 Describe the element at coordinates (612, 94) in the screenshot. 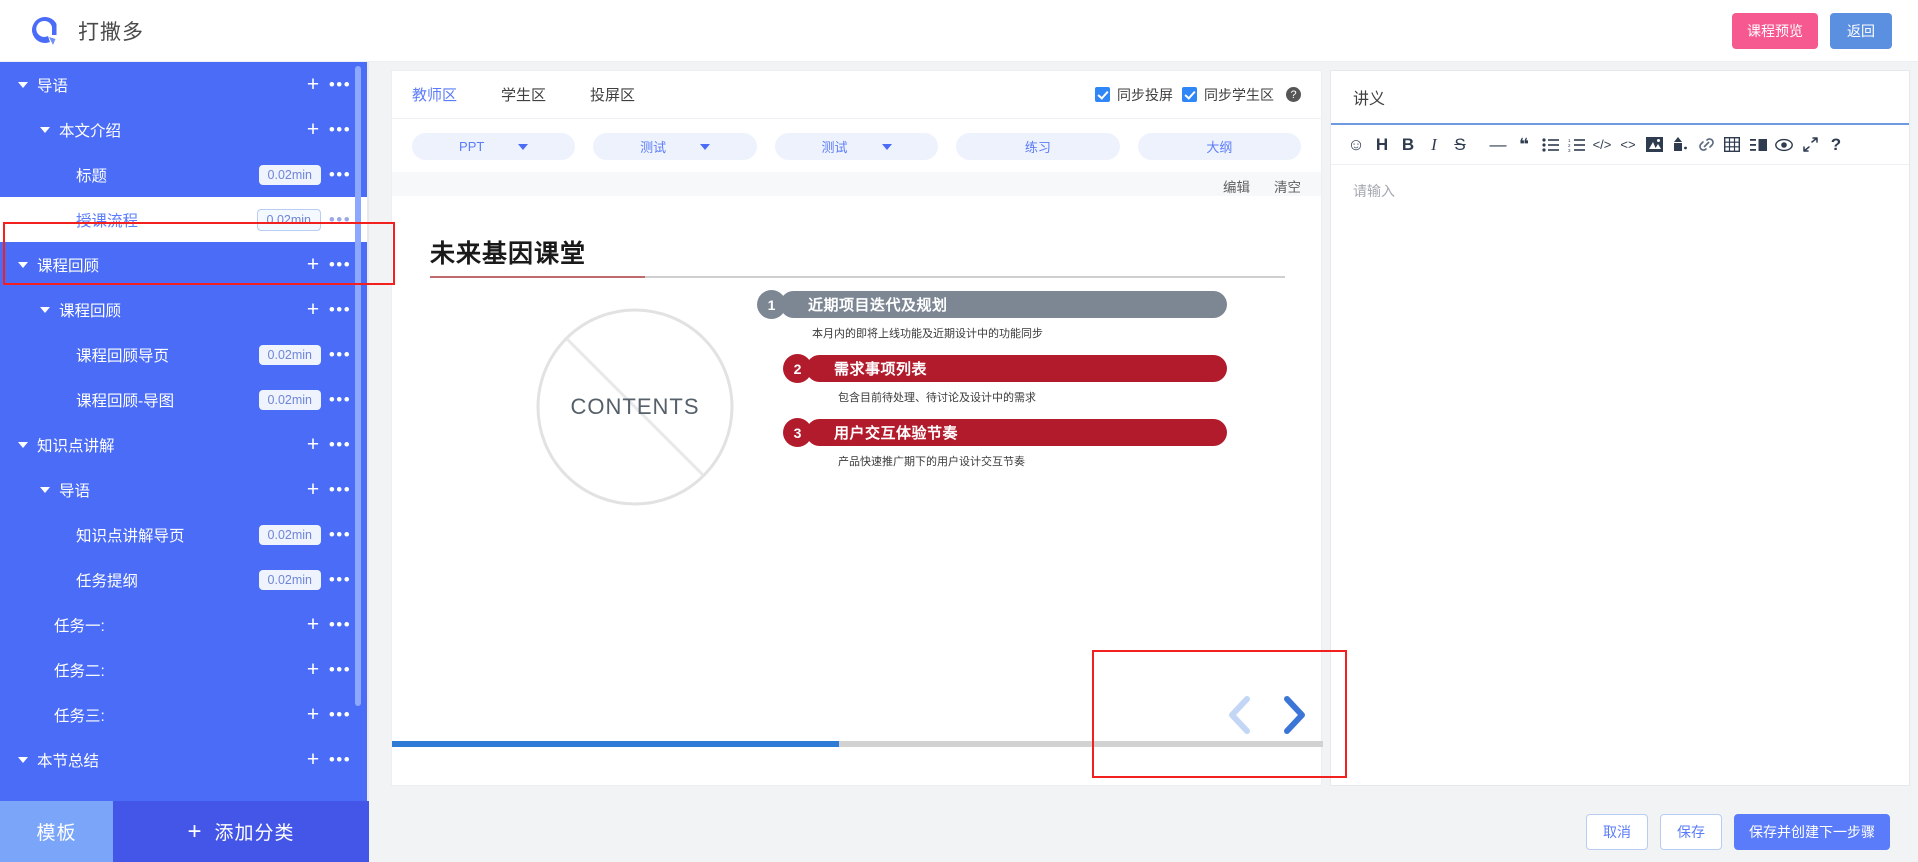

I see `tab-projection-area: 投屏区` at that location.